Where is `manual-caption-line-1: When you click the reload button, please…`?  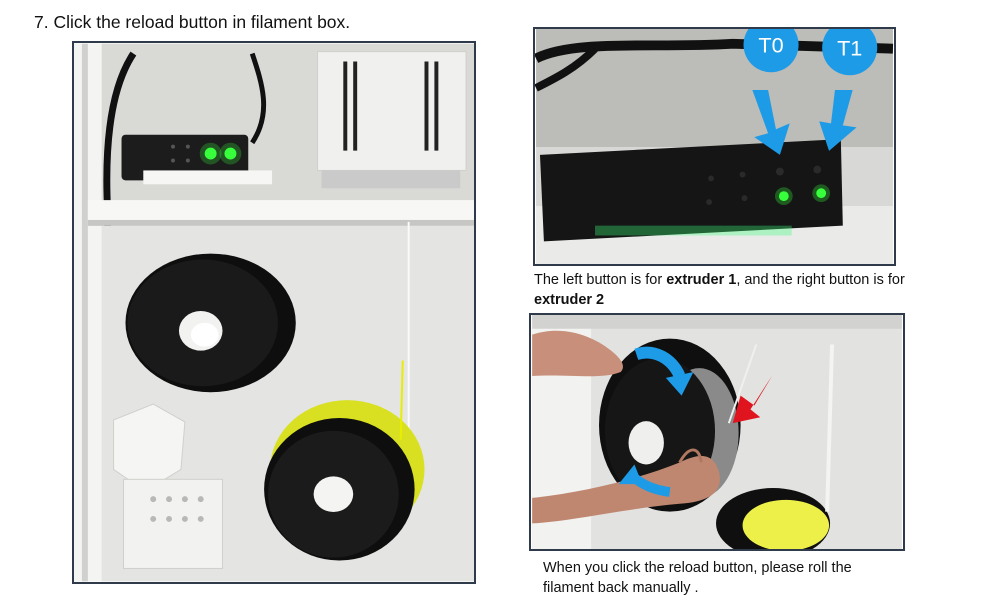 manual-caption-line-1: When you click the reload button, please… is located at coordinates (697, 568).